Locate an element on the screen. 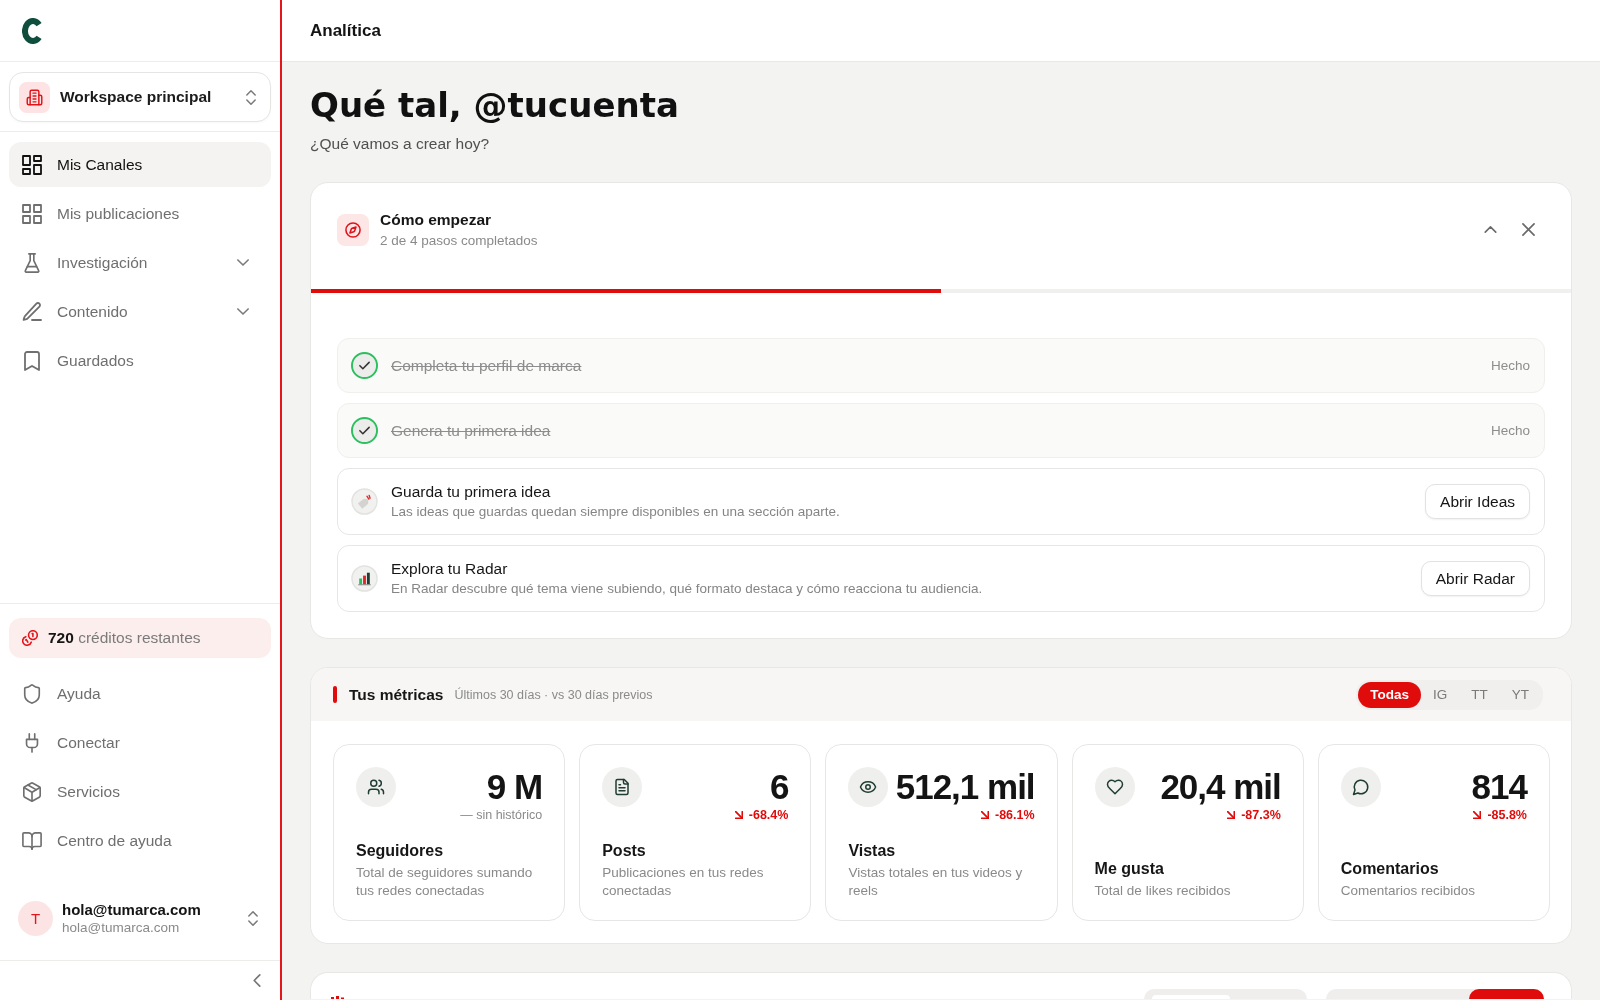  metric-change: -86.1% is located at coordinates (1015, 815).